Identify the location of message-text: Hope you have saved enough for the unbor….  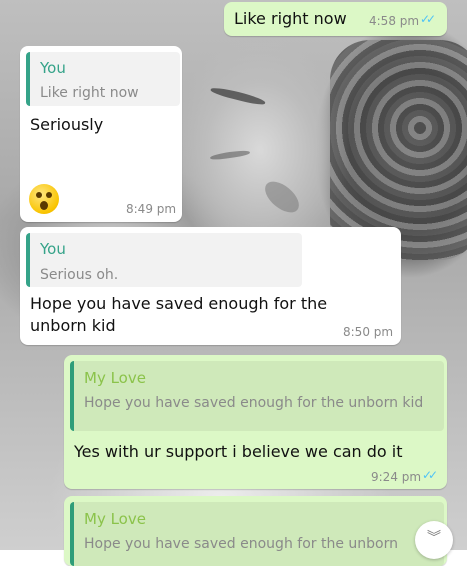
(179, 314).